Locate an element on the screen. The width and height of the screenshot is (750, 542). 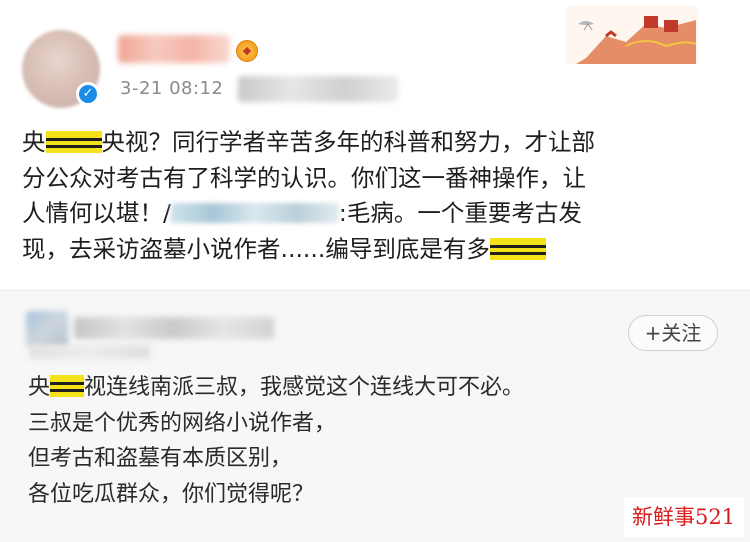
post-line-3: 人情何以堪！/ :毛病。一个重要考古发 is located at coordinates (377, 214).